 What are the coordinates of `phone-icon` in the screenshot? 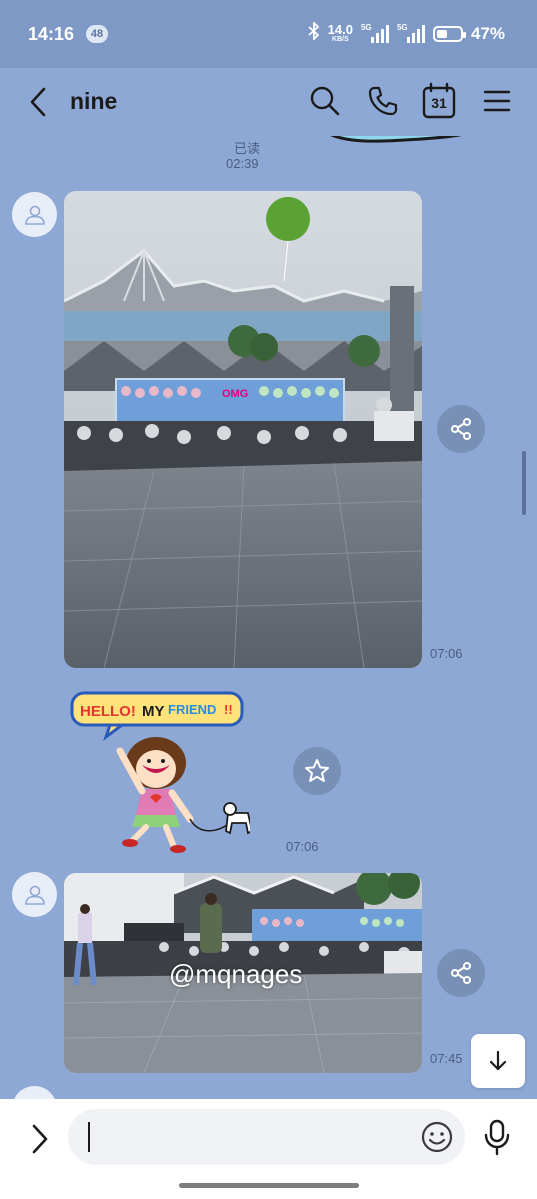 It's located at (383, 101).